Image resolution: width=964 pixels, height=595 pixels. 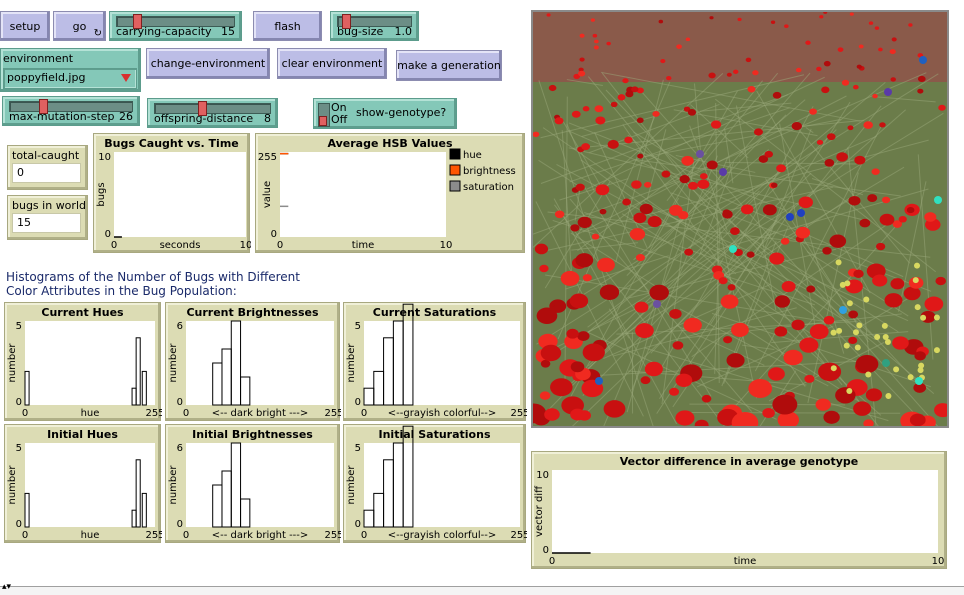 I want to click on carrying-capacity-slider: carrying-capacity 15, so click(x=175, y=26).